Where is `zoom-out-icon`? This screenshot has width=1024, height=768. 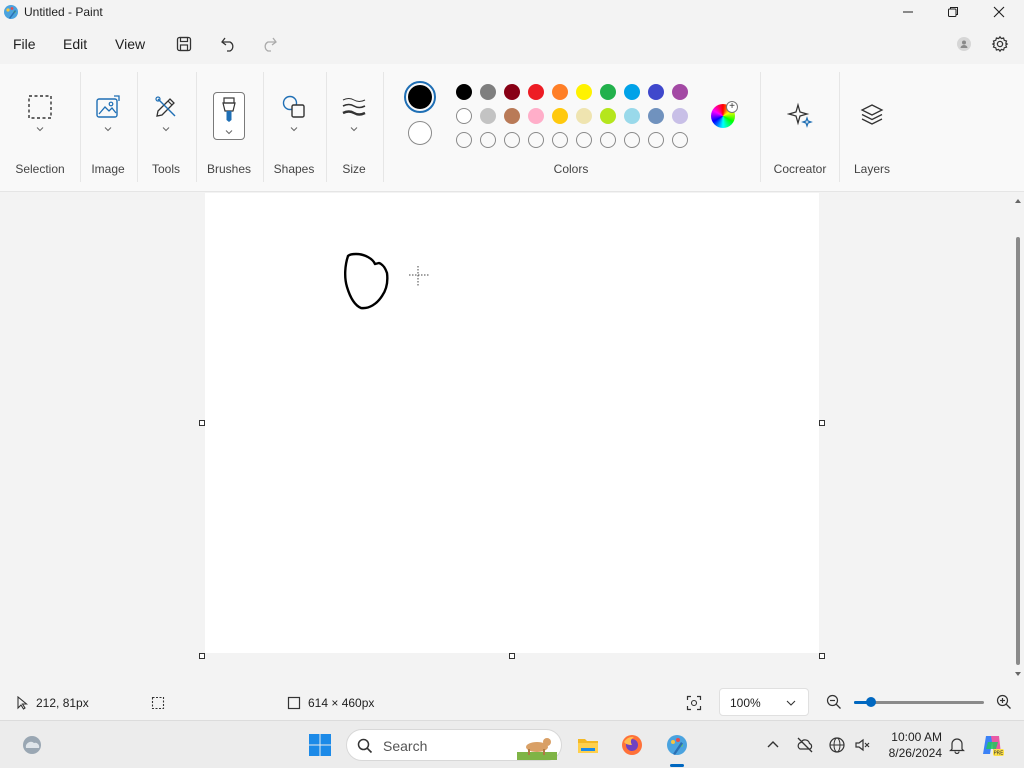 zoom-out-icon is located at coordinates (834, 702).